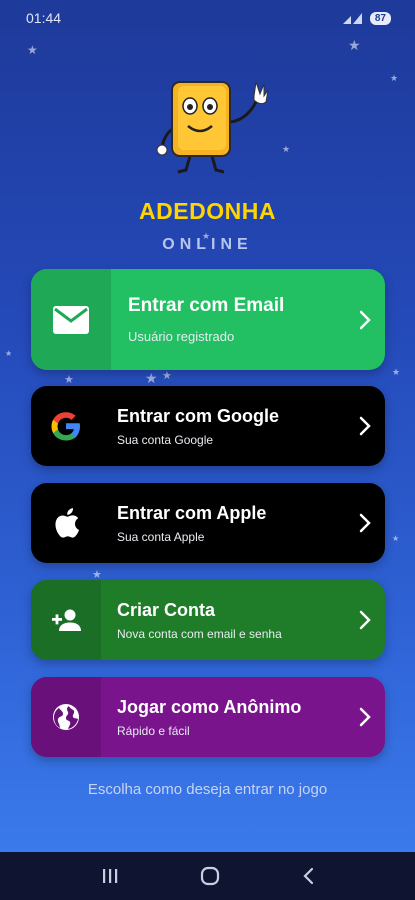  What do you see at coordinates (209, 706) in the screenshot?
I see `anonymous-login-title: Jogar como Anônimo` at bounding box center [209, 706].